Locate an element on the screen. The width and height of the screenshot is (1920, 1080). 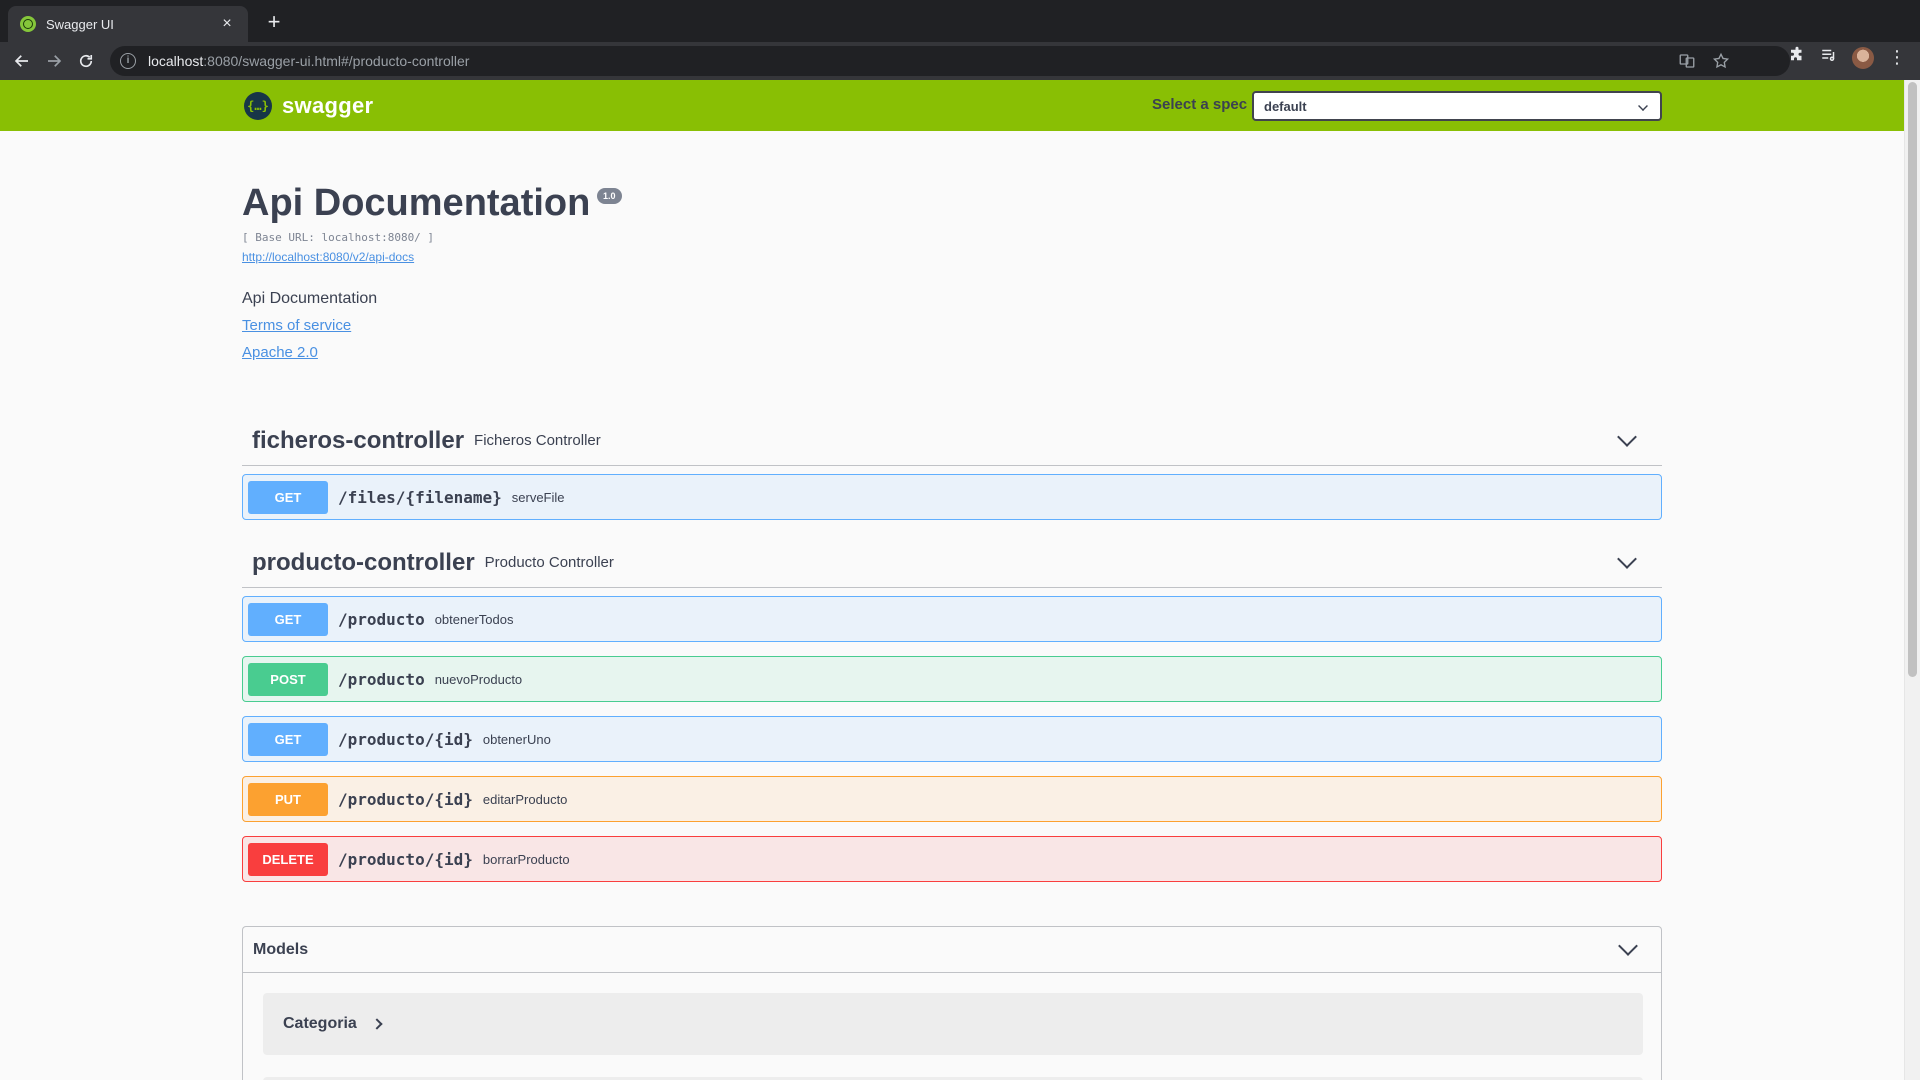
profile-avatar is located at coordinates (1863, 57).